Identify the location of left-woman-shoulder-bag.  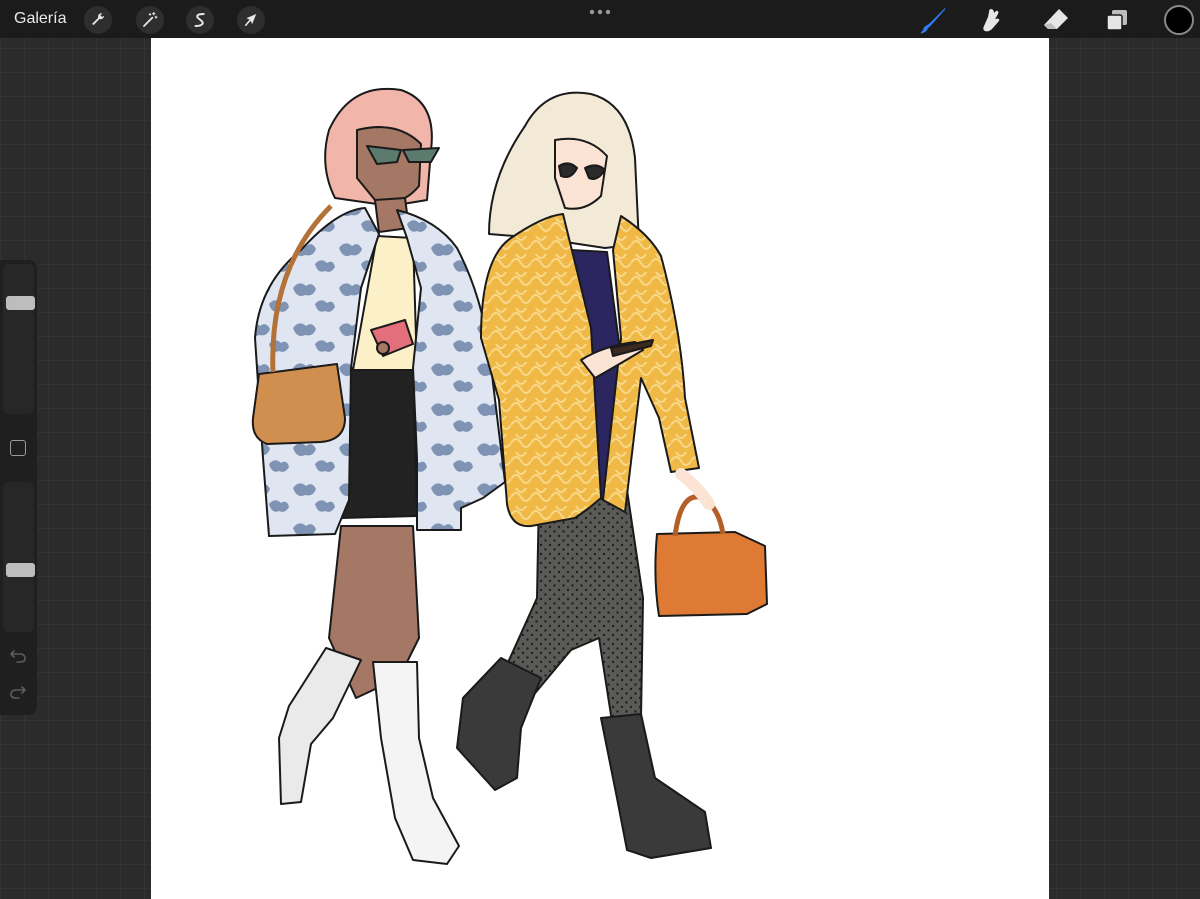
(298, 404).